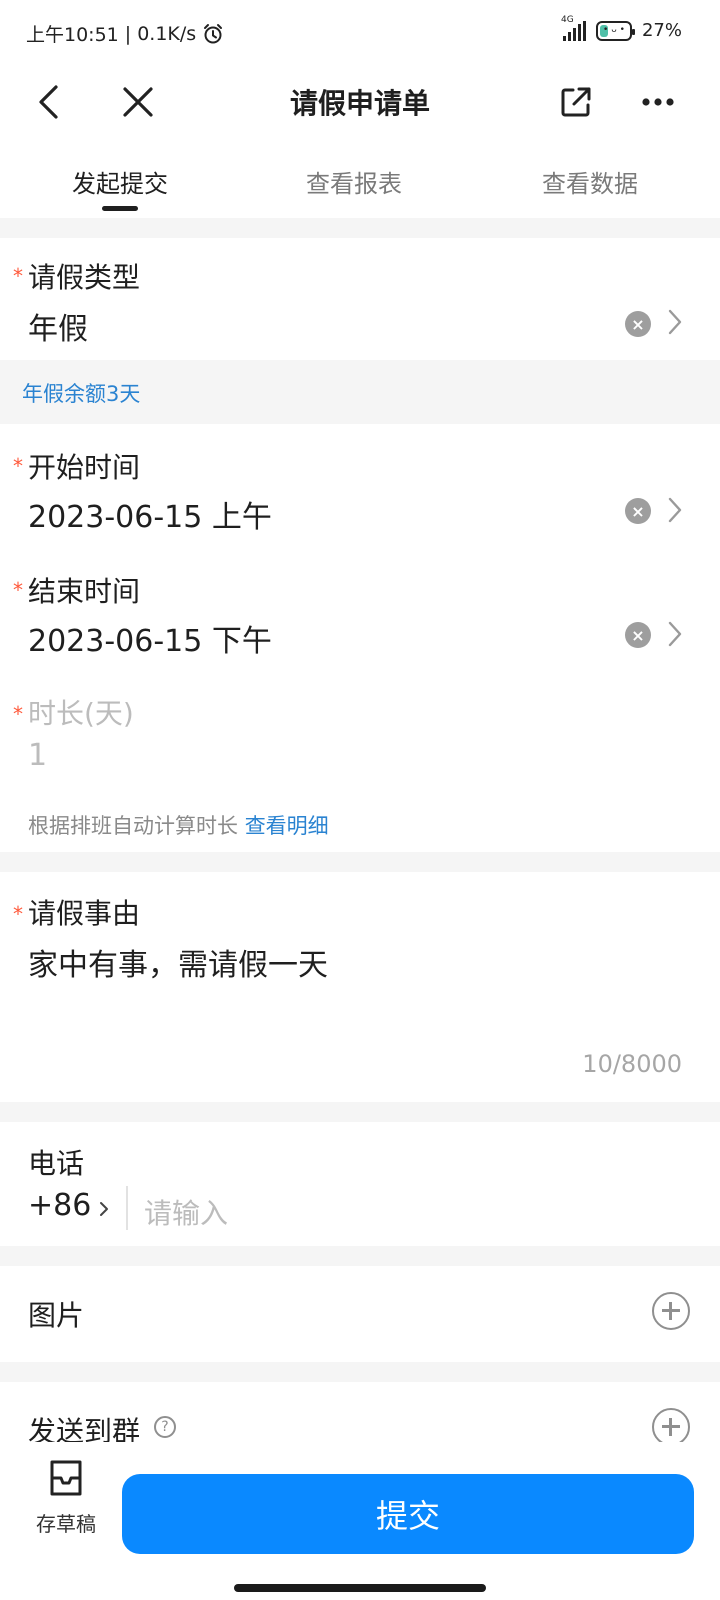  Describe the element at coordinates (56, 1163) in the screenshot. I see `phone-label: 电话` at that location.